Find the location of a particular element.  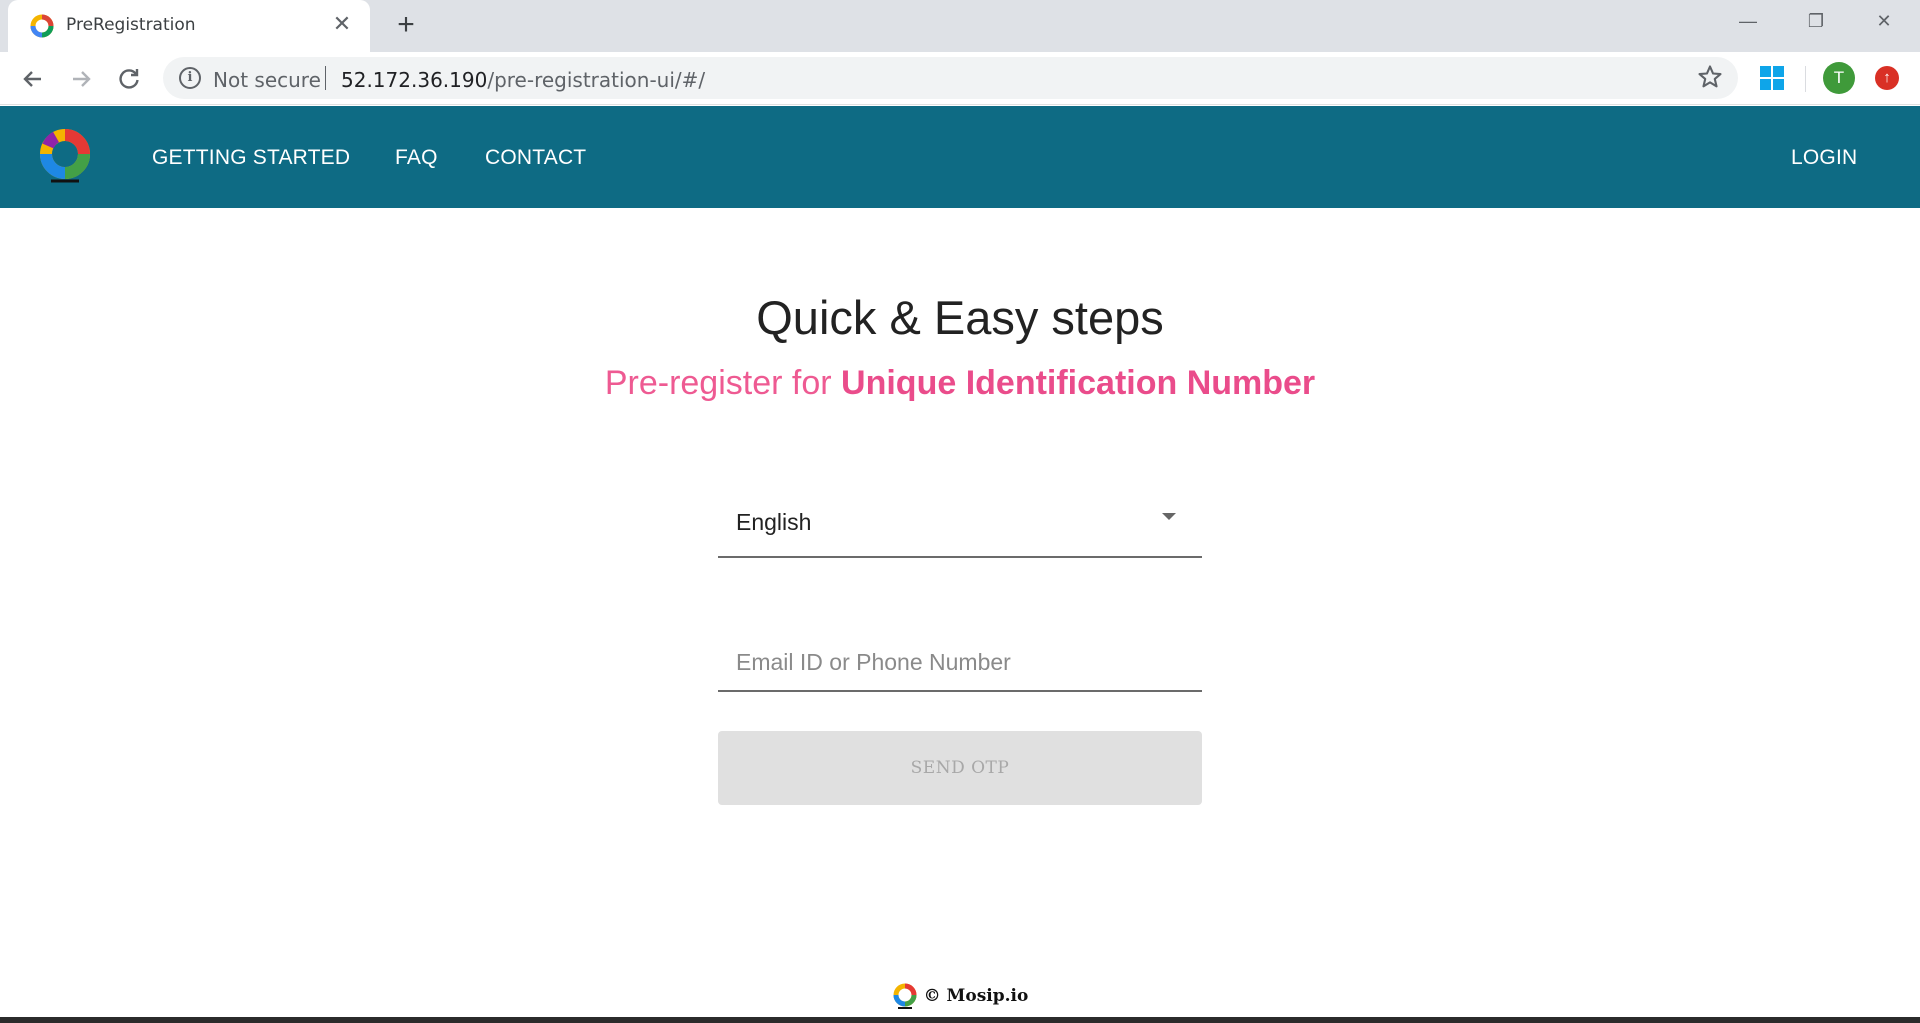

nav-faq-link: FAQ is located at coordinates (416, 158).